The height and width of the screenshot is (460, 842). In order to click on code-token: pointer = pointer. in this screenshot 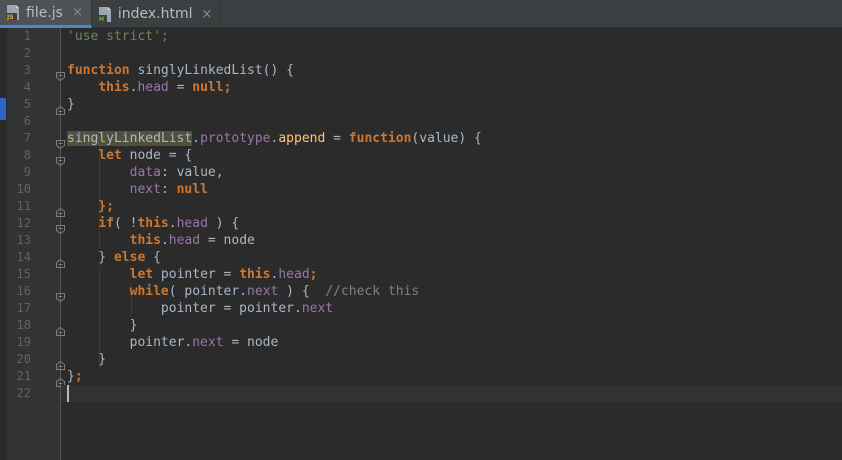, I will do `click(184, 308)`.